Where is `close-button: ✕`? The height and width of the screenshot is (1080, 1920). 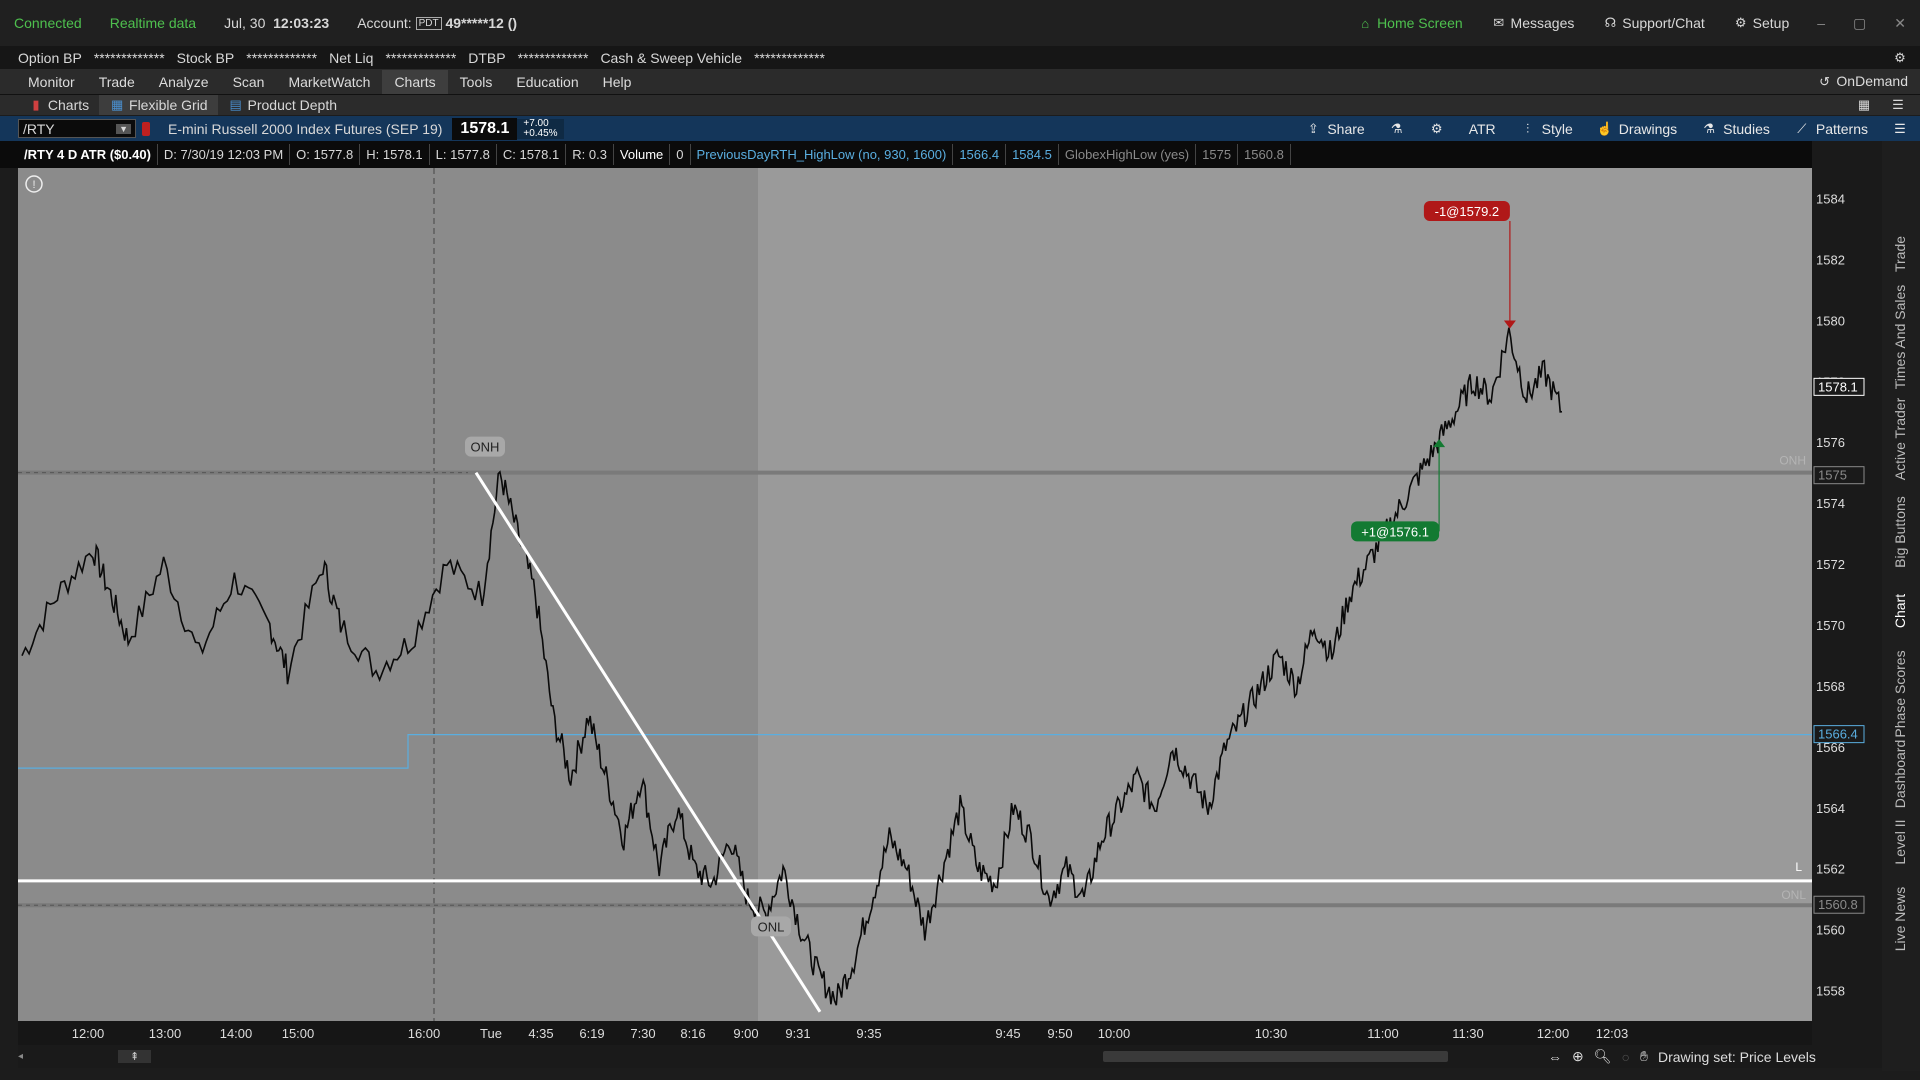 close-button: ✕ is located at coordinates (1900, 23).